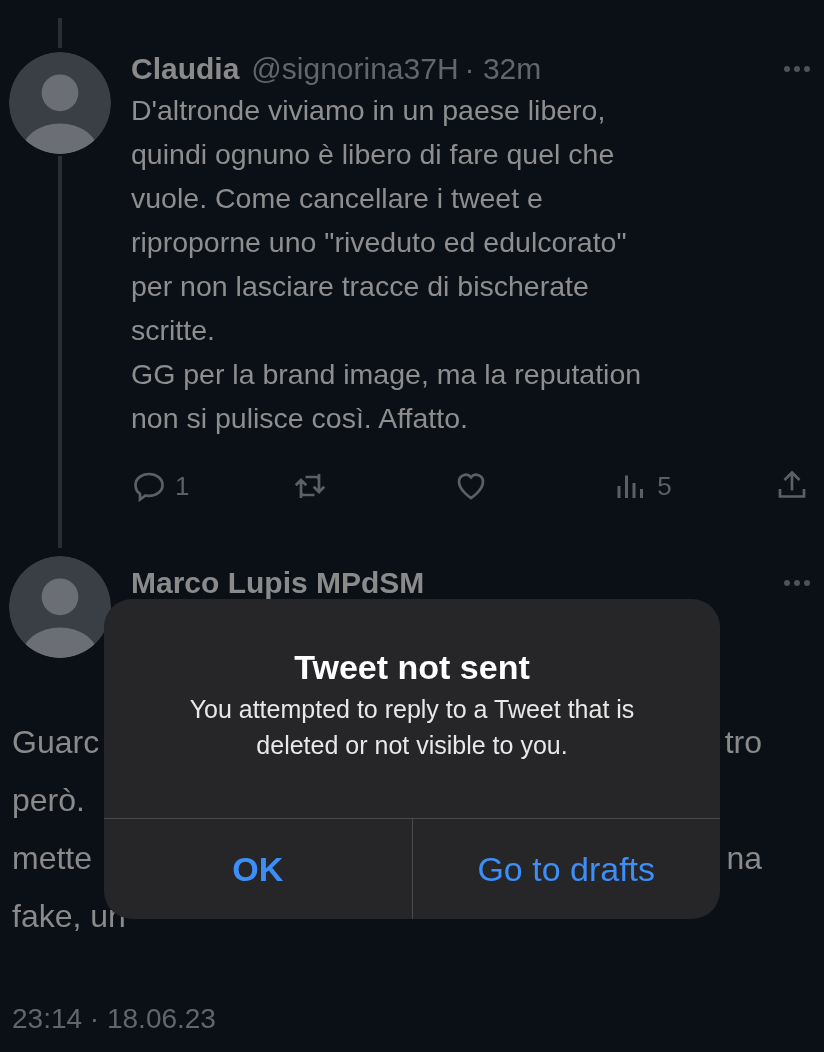  Describe the element at coordinates (114, 1019) in the screenshot. I see `tweet-timestamp: 23:14 · 18.06.23` at that location.